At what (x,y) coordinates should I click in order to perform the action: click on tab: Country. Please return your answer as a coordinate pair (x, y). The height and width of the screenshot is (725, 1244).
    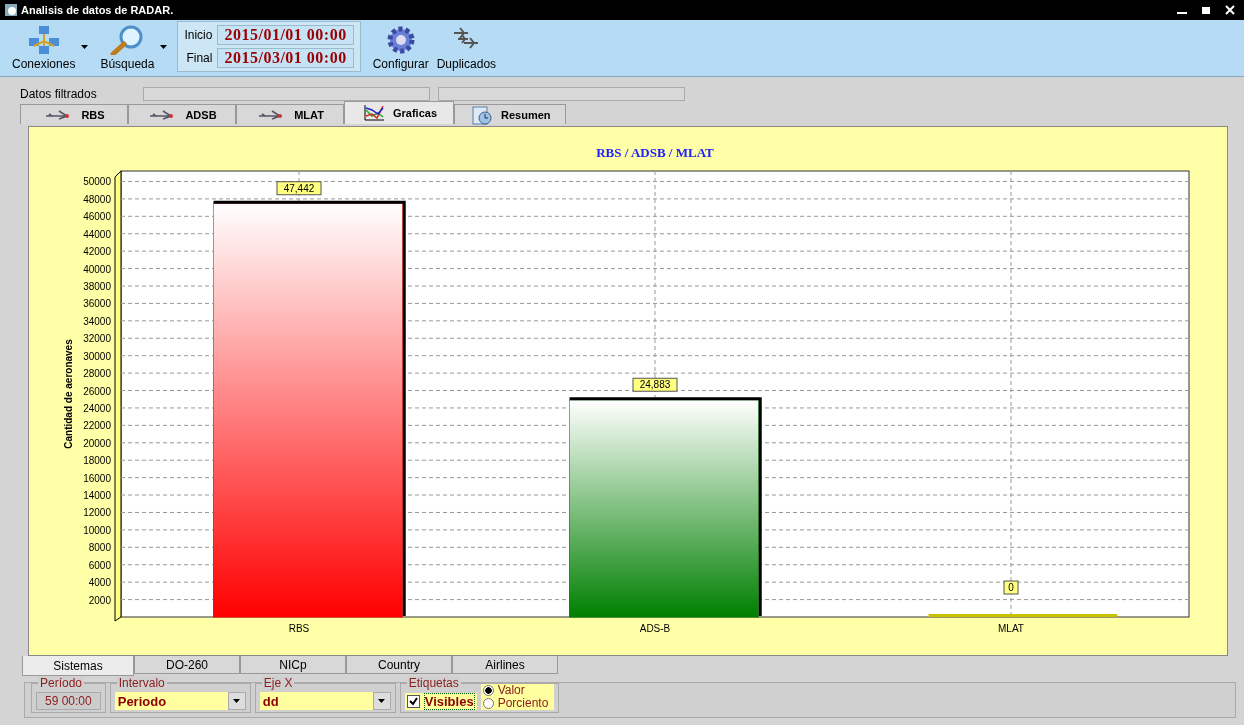
    Looking at the image, I should click on (399, 665).